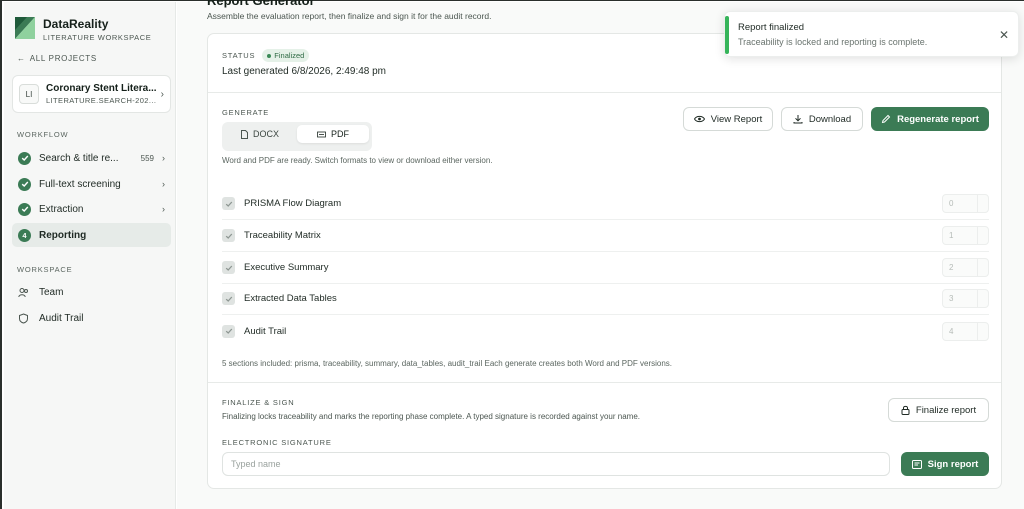 This screenshot has height=509, width=1024. Describe the element at coordinates (965, 235) in the screenshot. I see `section-order-input: 1` at that location.